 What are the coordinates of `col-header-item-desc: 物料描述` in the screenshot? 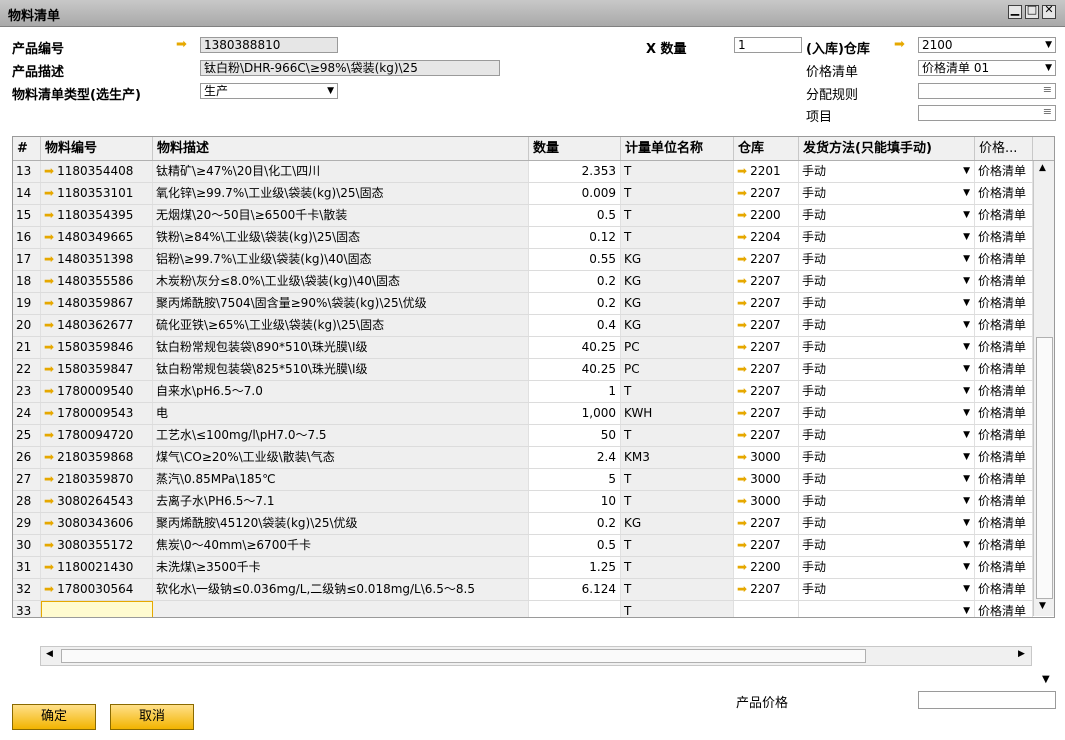 It's located at (341, 148).